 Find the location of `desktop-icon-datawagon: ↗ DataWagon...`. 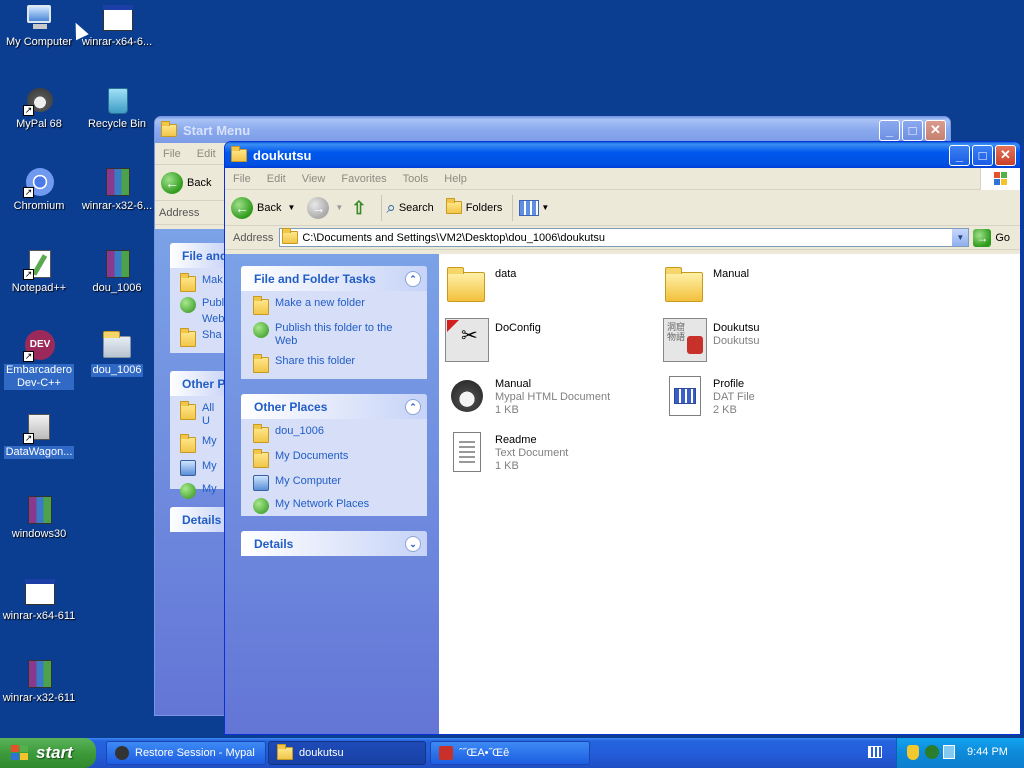

desktop-icon-datawagon: ↗ DataWagon... is located at coordinates (39, 435).